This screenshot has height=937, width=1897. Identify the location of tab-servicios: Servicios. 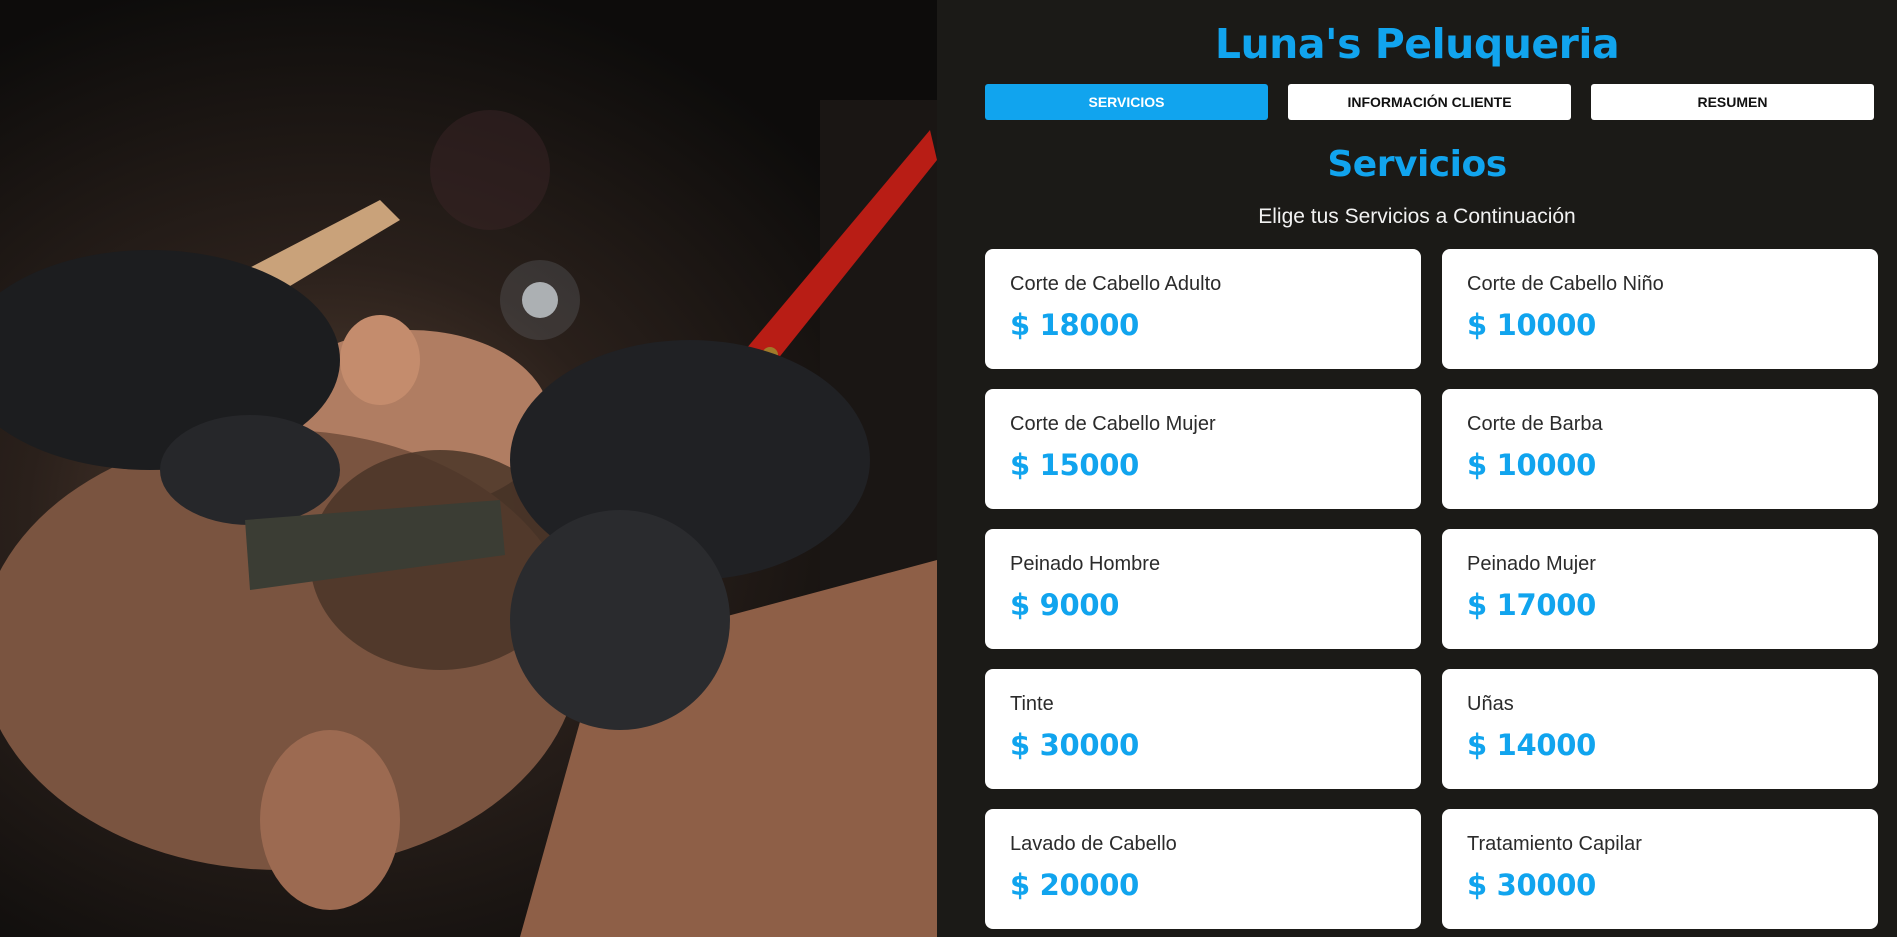
(1126, 102).